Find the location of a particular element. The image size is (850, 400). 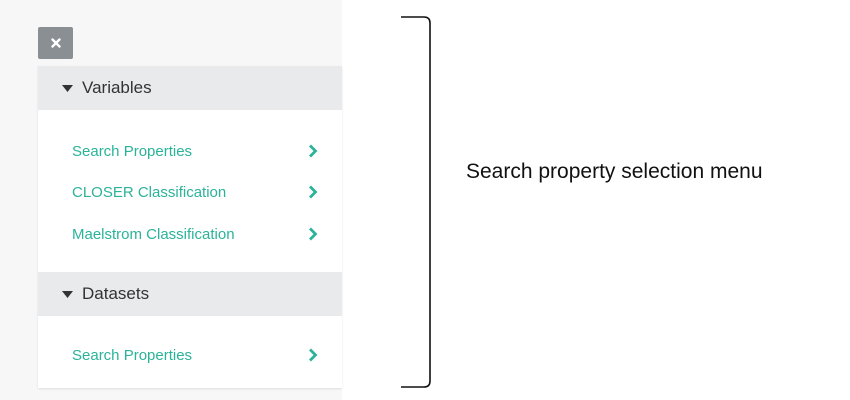

section-title: Datasets is located at coordinates (116, 293).